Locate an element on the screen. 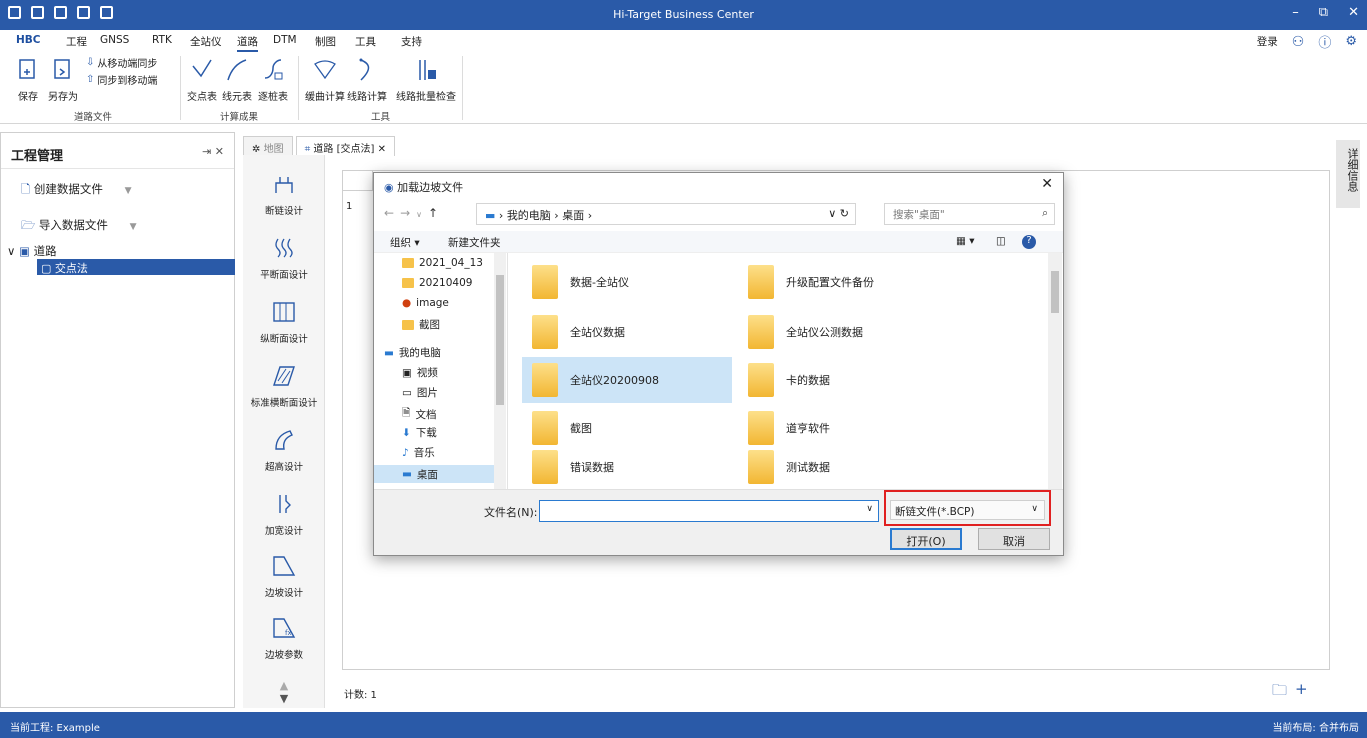 The height and width of the screenshot is (738, 1367). add-icon: + is located at coordinates (1301, 692).